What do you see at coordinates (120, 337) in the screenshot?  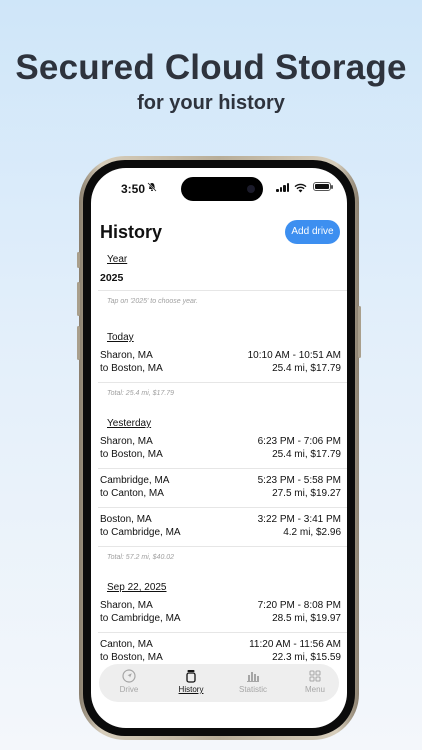 I see `group-label-today: Today` at bounding box center [120, 337].